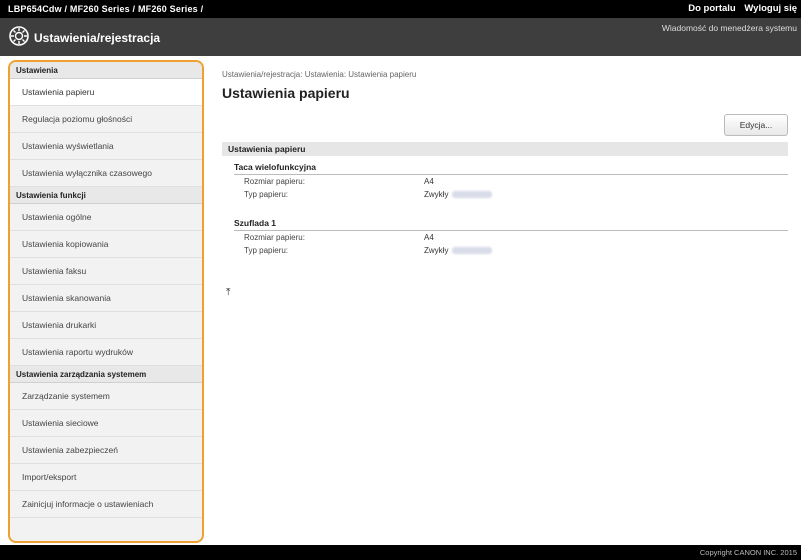 This screenshot has width=801, height=560. What do you see at coordinates (106, 423) in the screenshot?
I see `sidebar-item: Ustawienia sieciowe` at bounding box center [106, 423].